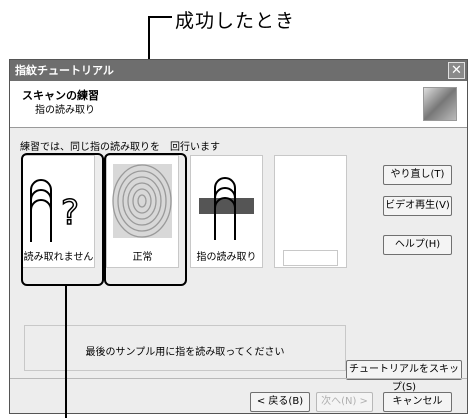  I want to click on callout-success-label: 成功したとき, so click(235, 21).